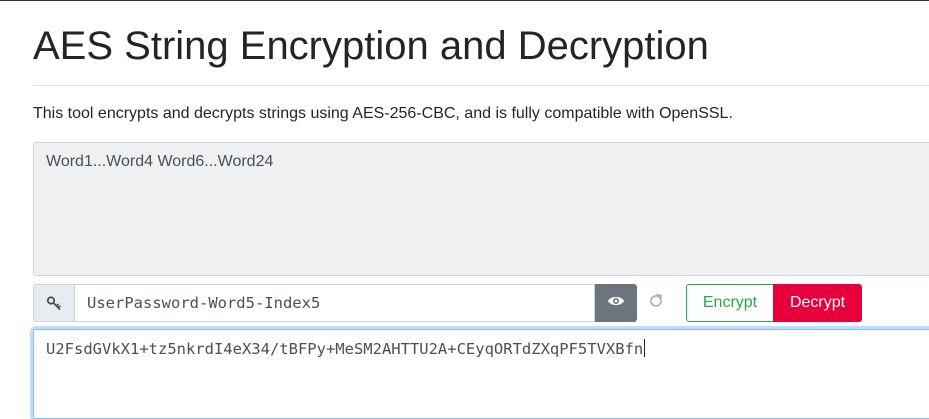  I want to click on show-password-button, so click(616, 303).